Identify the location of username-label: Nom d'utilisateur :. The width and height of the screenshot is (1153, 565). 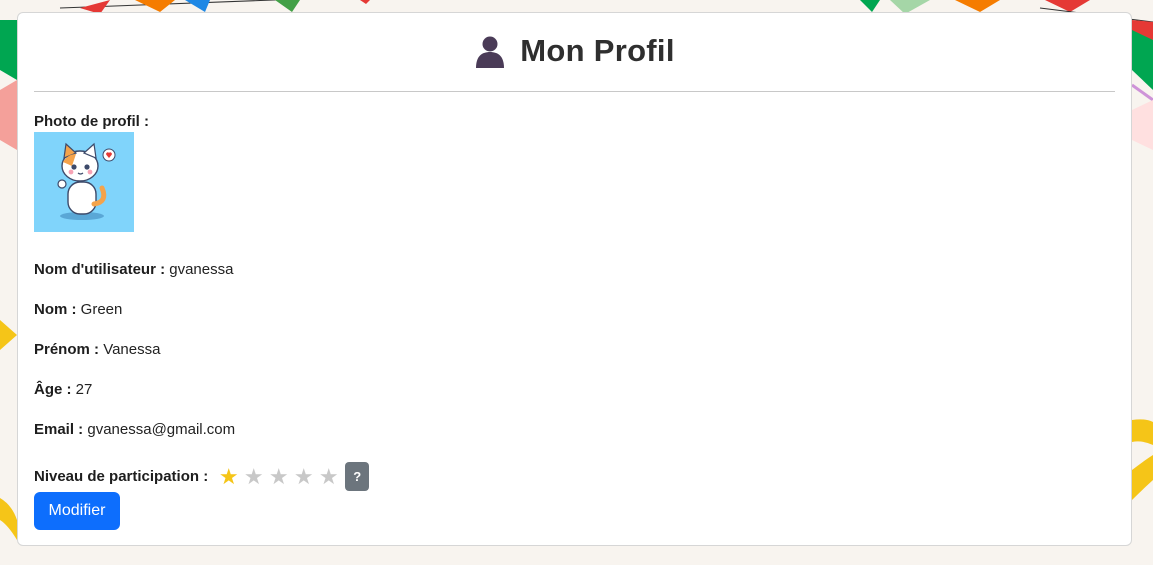
(100, 269).